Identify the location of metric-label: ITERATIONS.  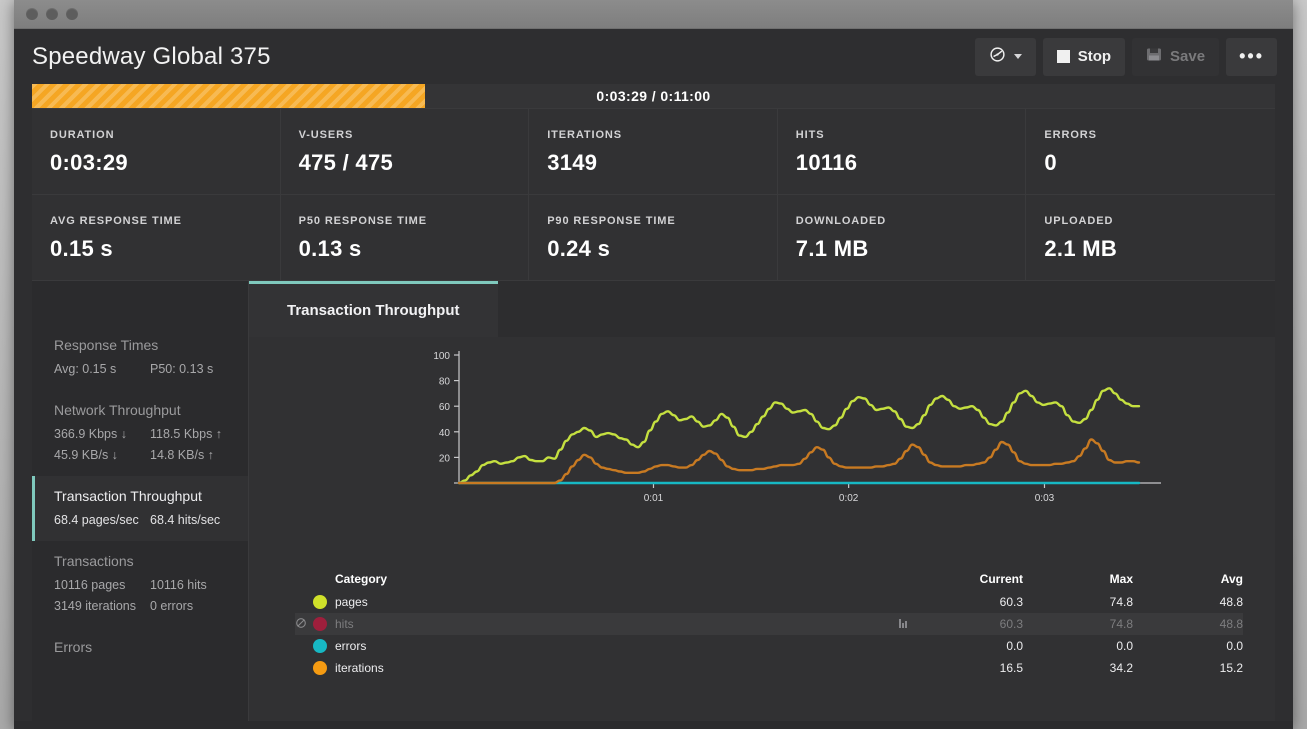
(584, 135).